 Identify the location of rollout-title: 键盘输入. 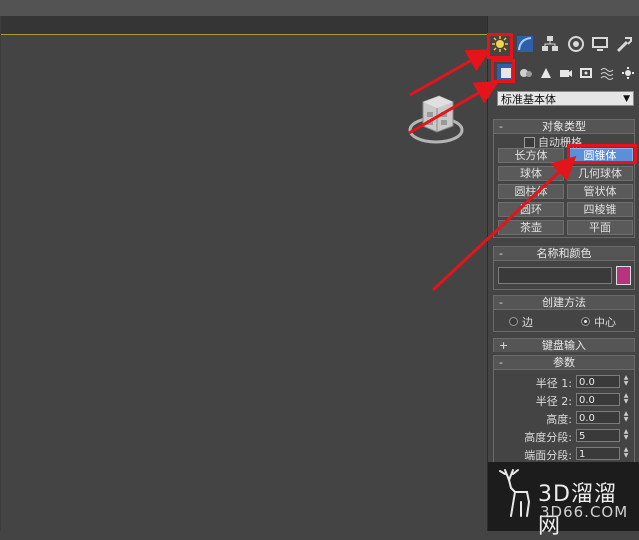
(564, 345).